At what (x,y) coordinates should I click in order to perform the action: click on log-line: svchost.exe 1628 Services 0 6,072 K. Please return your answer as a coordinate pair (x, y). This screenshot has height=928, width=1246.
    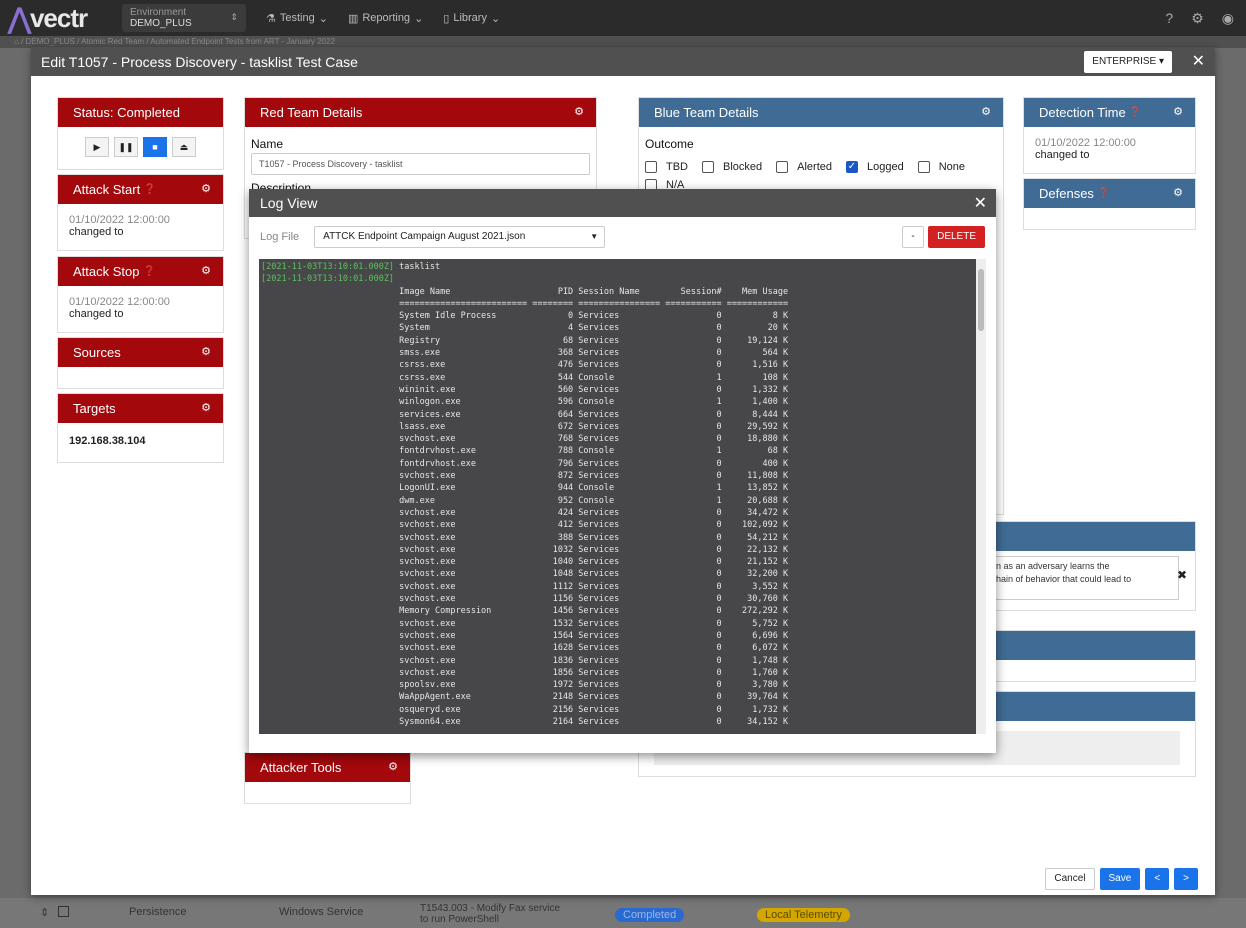
    Looking at the image, I should click on (617, 648).